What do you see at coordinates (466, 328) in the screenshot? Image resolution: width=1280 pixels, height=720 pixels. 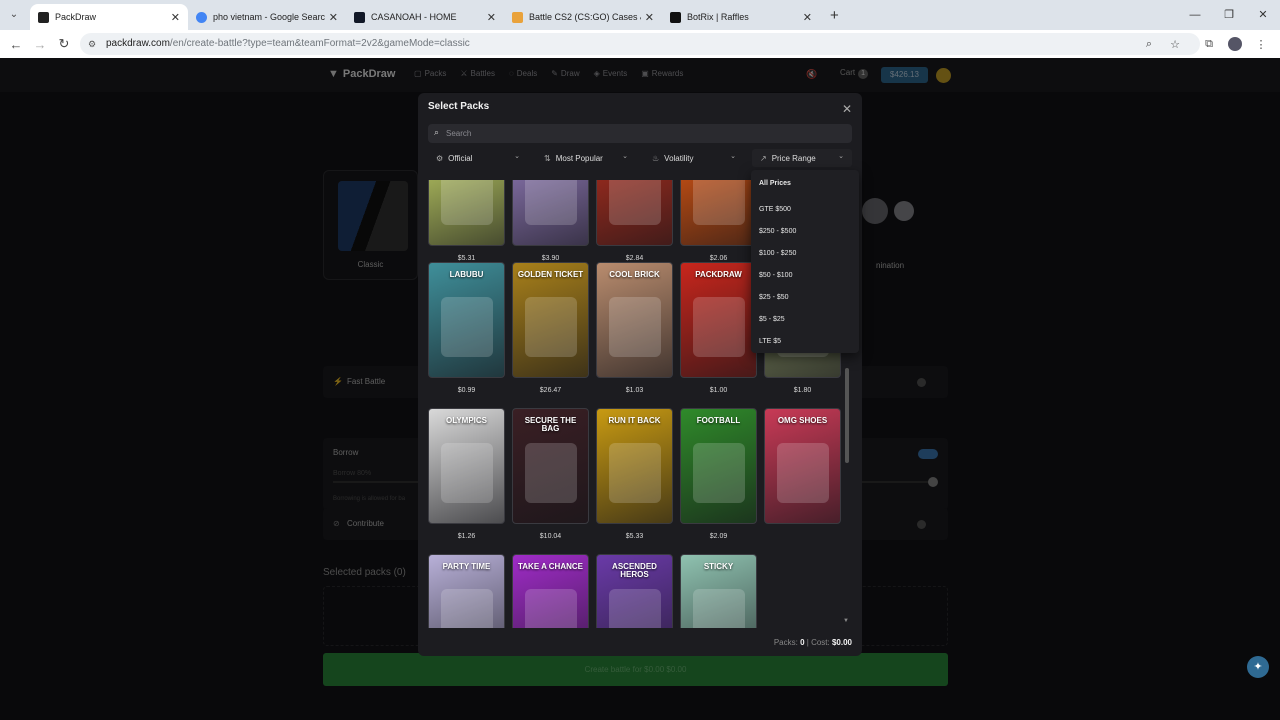 I see `pack-card: LABUBU $0.99` at bounding box center [466, 328].